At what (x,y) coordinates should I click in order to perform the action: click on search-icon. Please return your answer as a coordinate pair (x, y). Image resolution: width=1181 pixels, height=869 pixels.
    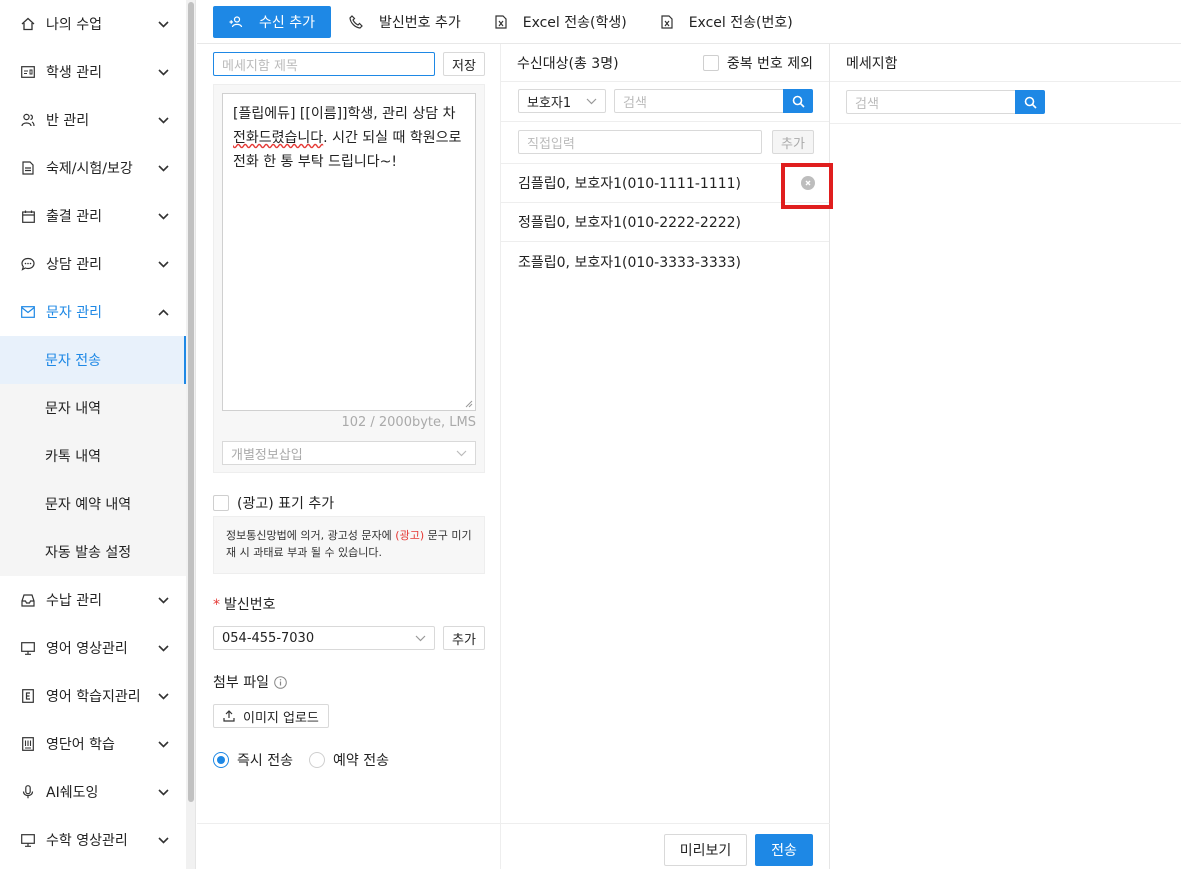
    Looking at the image, I should click on (798, 101).